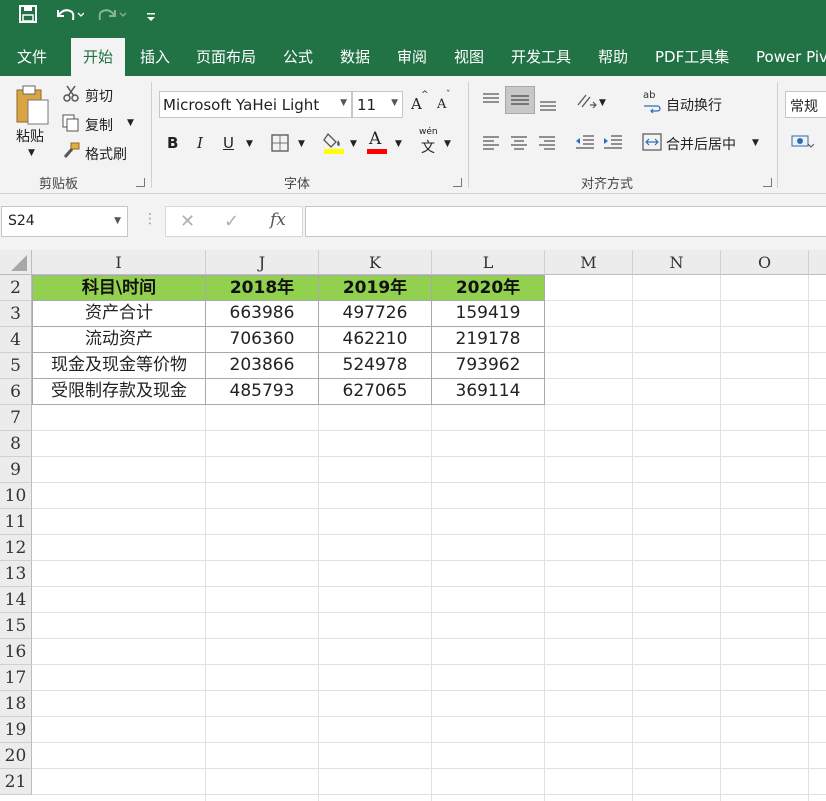 This screenshot has width=826, height=801. Describe the element at coordinates (32, 57) in the screenshot. I see `tab-file: 文件` at that location.